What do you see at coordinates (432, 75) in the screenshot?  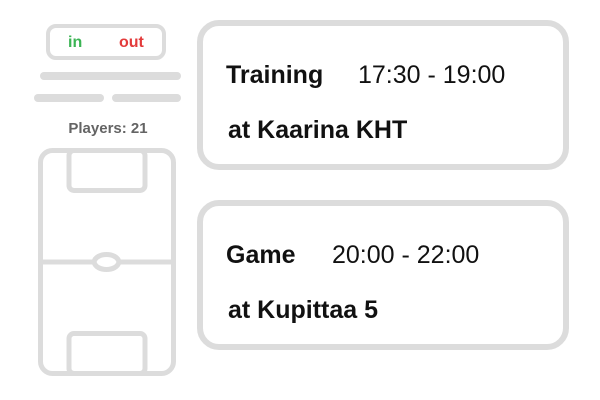 I see `event-time: 17:30 - 19:00` at bounding box center [432, 75].